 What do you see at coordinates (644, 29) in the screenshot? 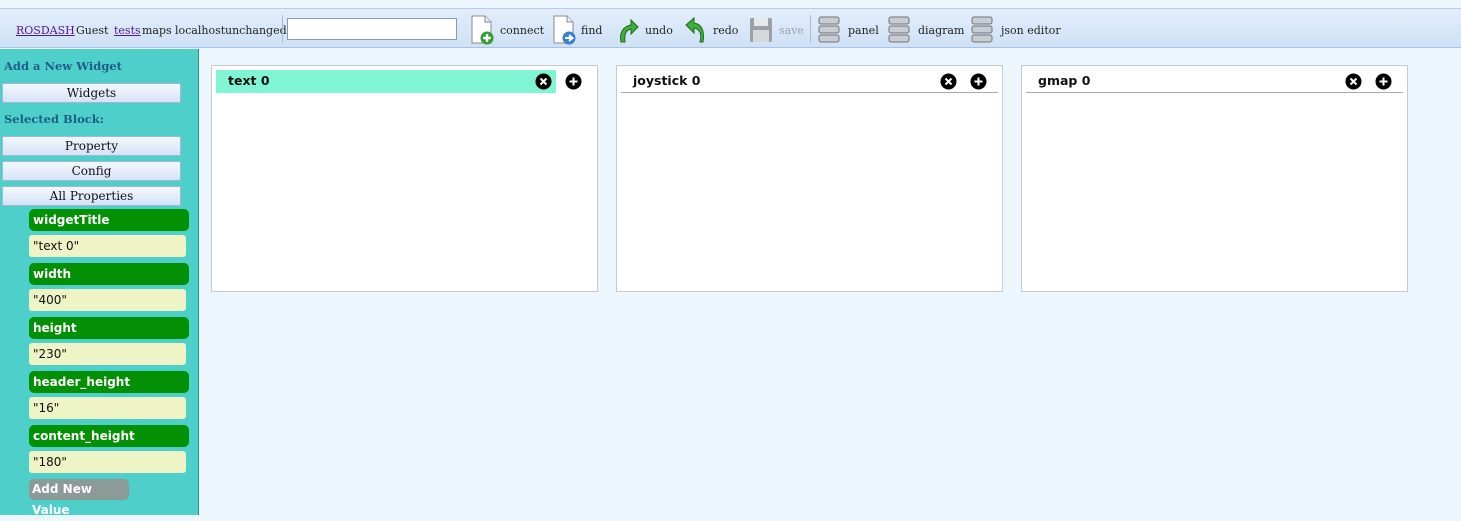
I see `undo-button: undo` at bounding box center [644, 29].